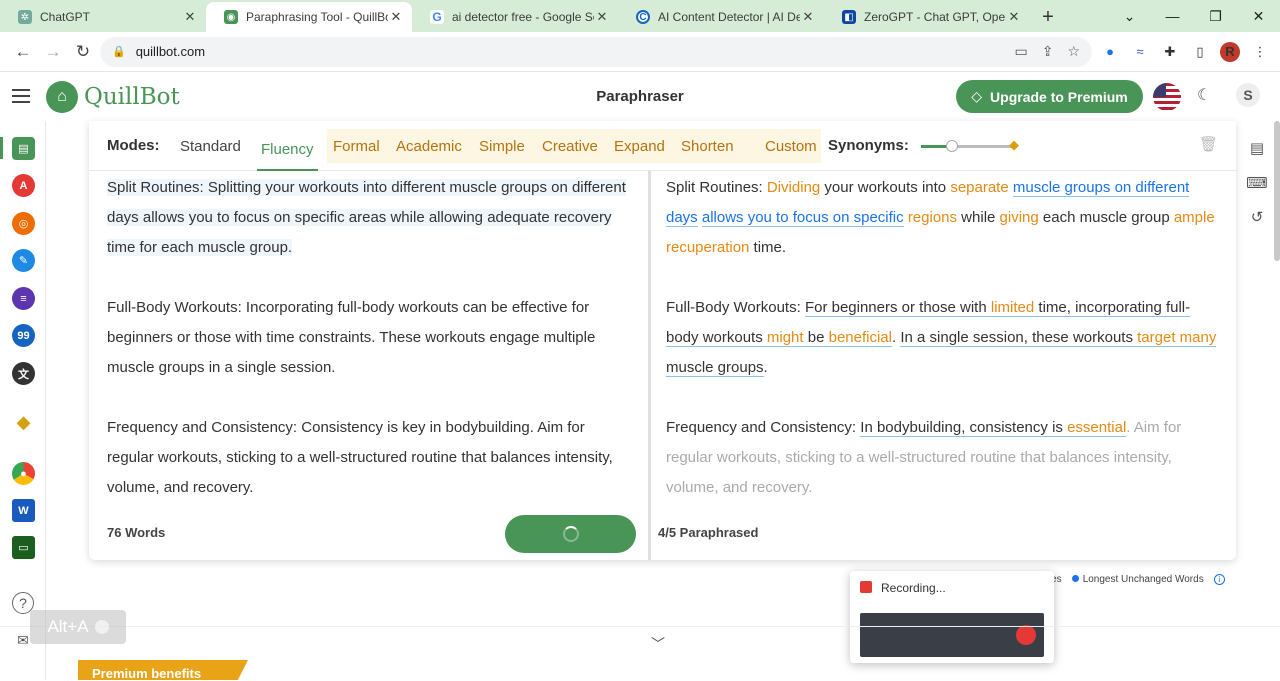 The width and height of the screenshot is (1280, 681). Describe the element at coordinates (932, 217) in the screenshot. I see `changed-word: regions` at that location.